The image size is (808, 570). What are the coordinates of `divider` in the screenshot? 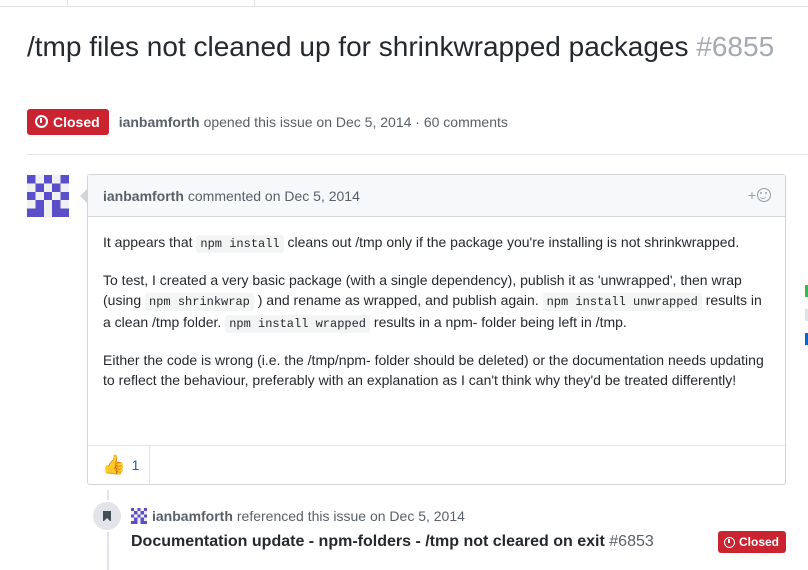 It's located at (417, 154).